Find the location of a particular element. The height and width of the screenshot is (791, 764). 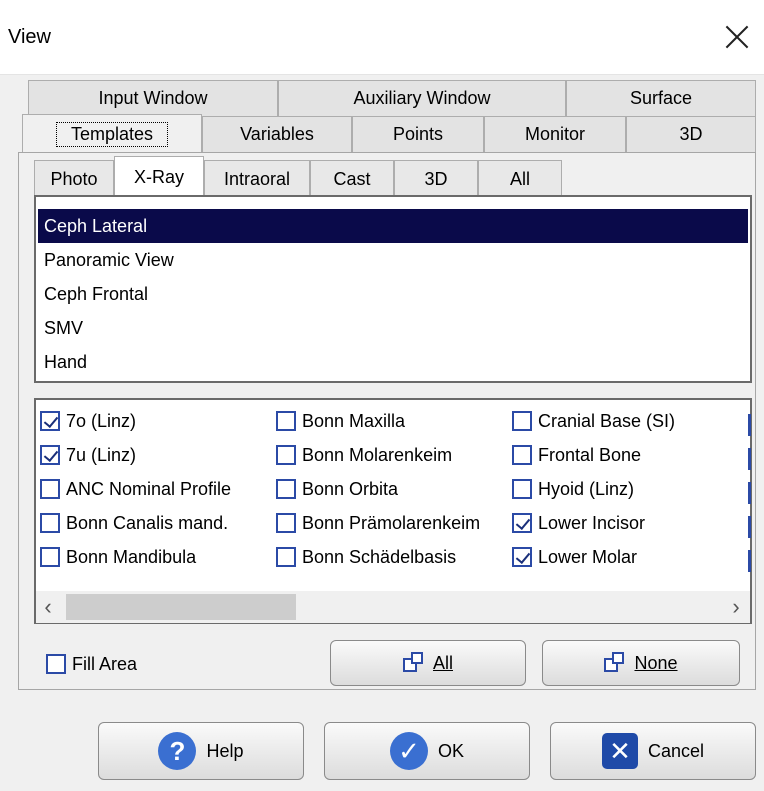

checkbox-label: 7u (Linz) is located at coordinates (101, 454).